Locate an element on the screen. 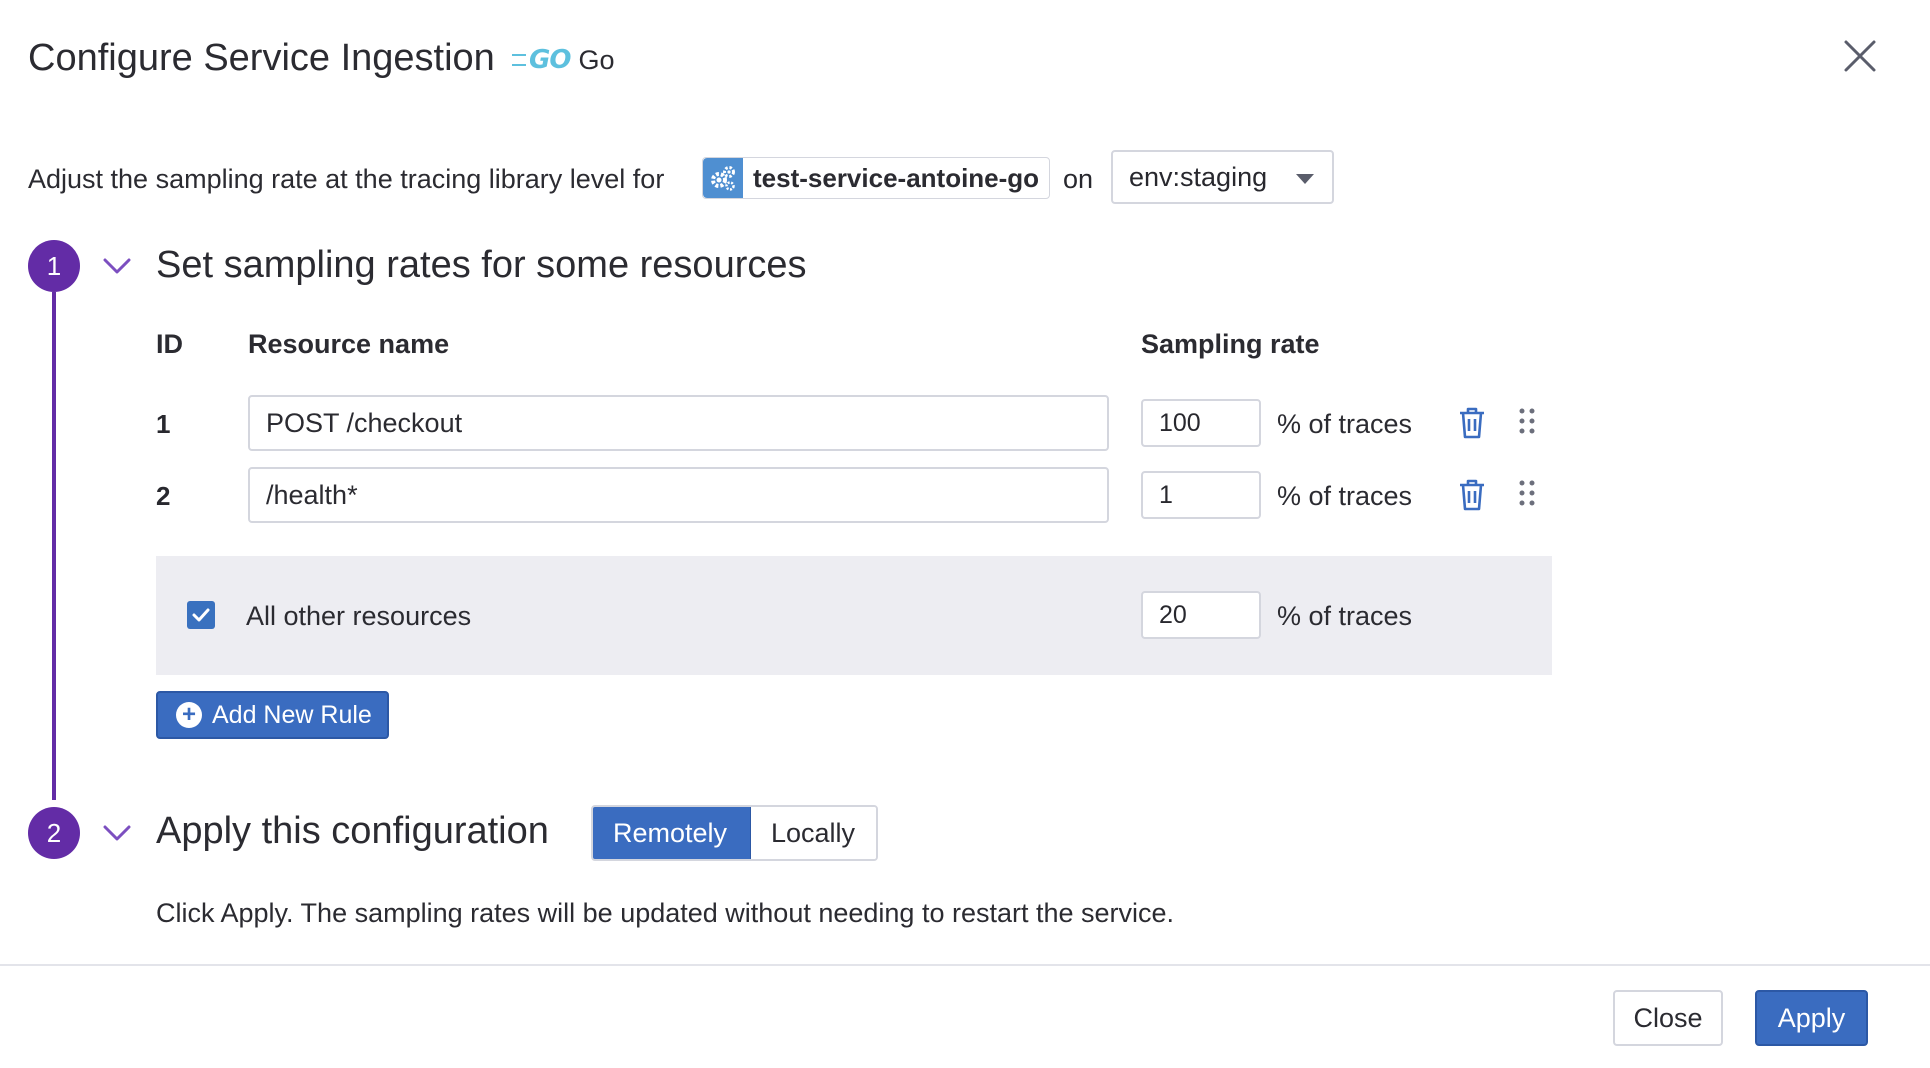  close-icon is located at coordinates (1860, 56).